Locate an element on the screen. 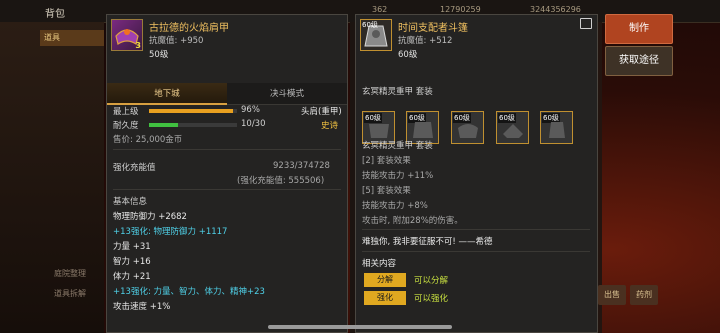 This screenshot has width=720, height=333. tab-duel: 决斗模式 is located at coordinates (287, 94).